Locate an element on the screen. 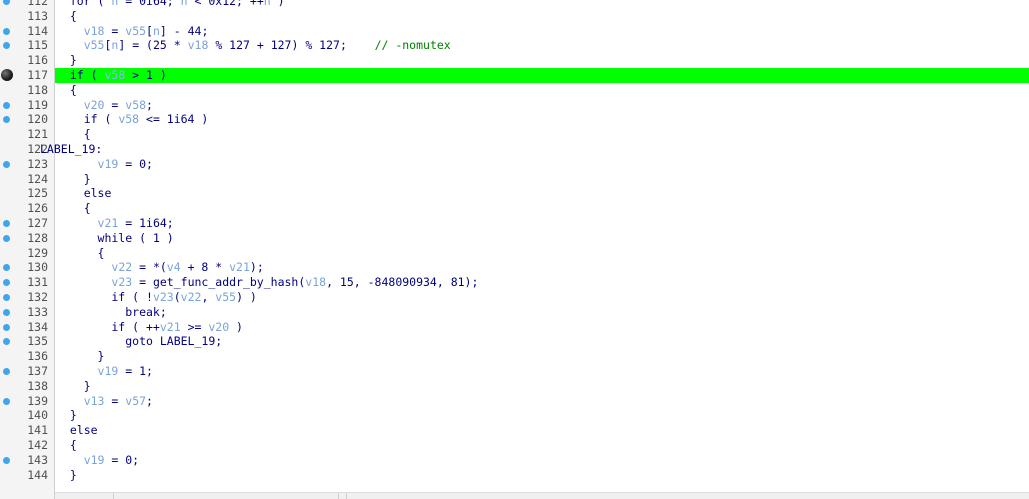 The width and height of the screenshot is (1029, 499). line-number: 120 is located at coordinates (37, 119).